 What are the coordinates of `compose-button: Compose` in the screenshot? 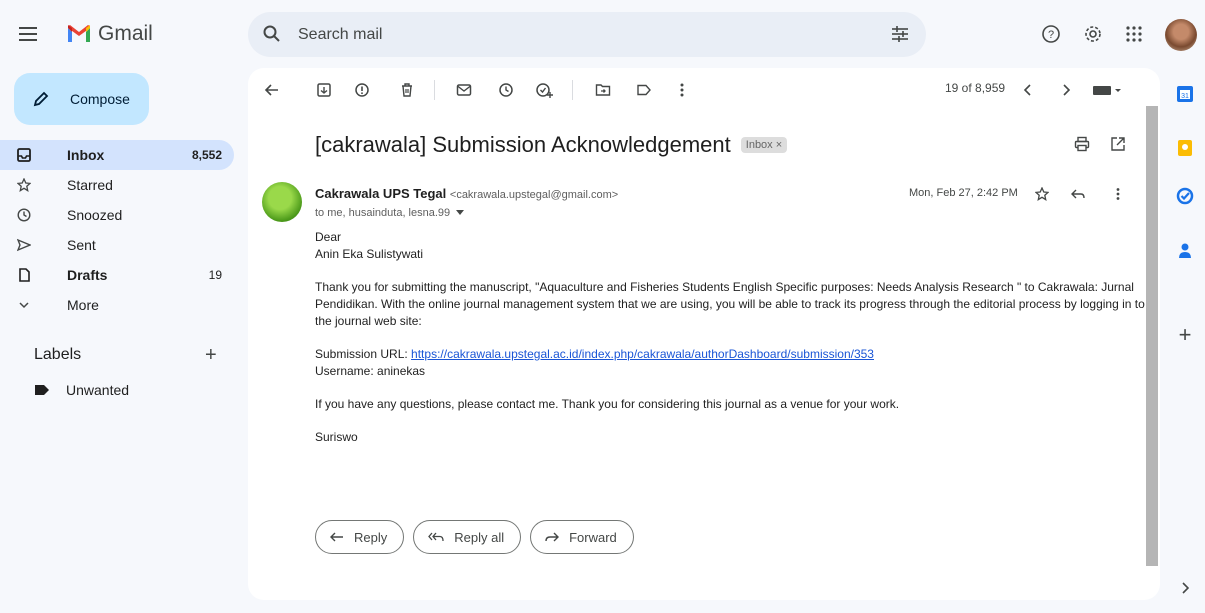 It's located at (81, 99).